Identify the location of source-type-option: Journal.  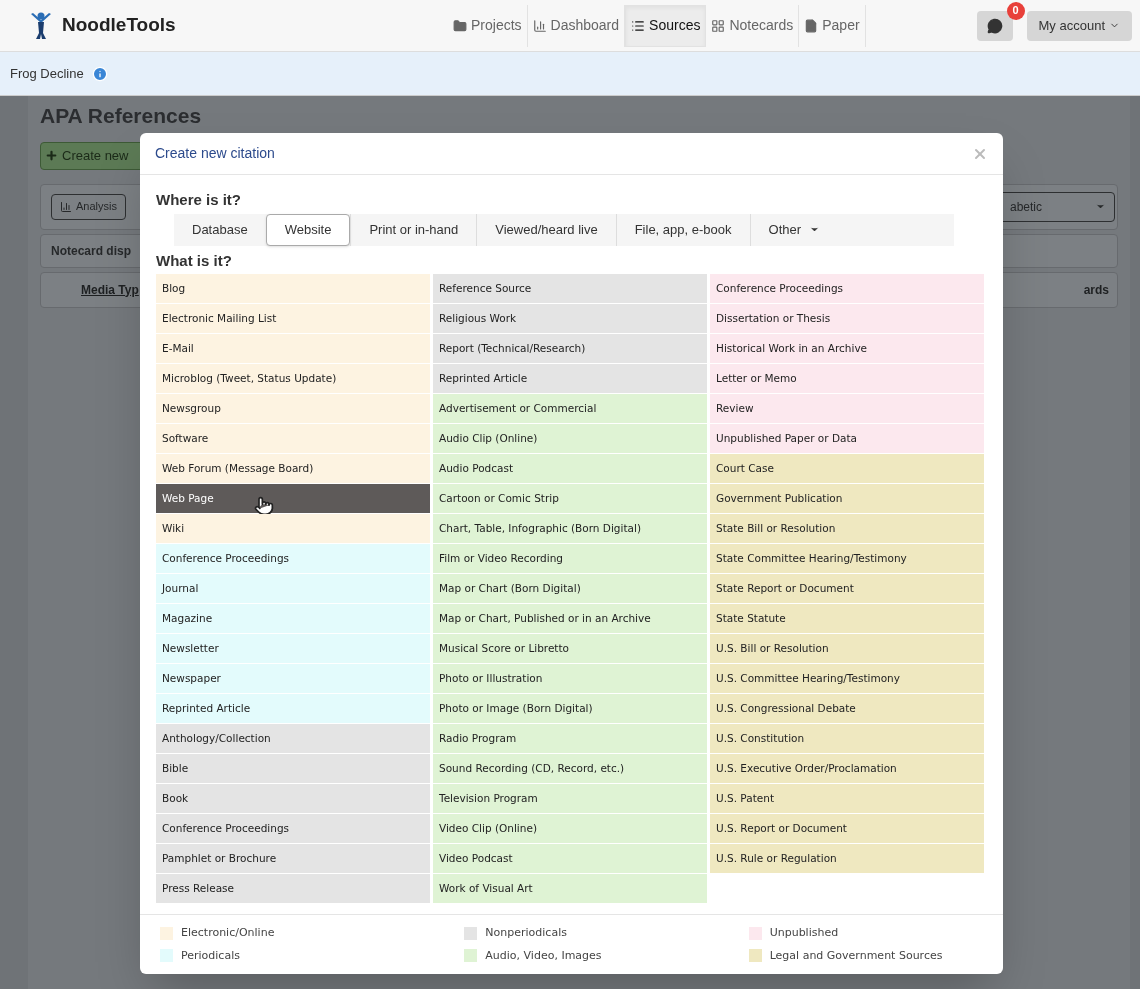
(293, 589).